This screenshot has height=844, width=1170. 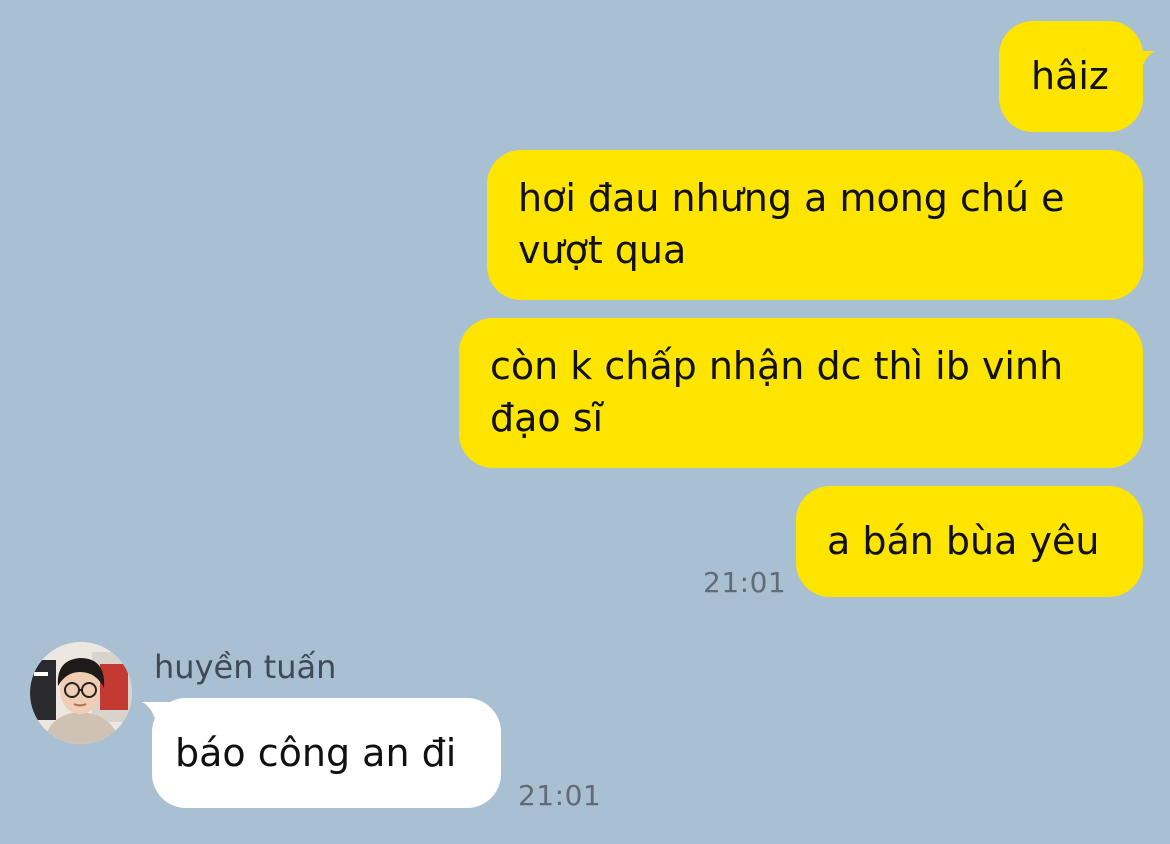 I want to click on message-text: hơi đau nhưng a mong chú e vượt qua, so click(x=791, y=224).